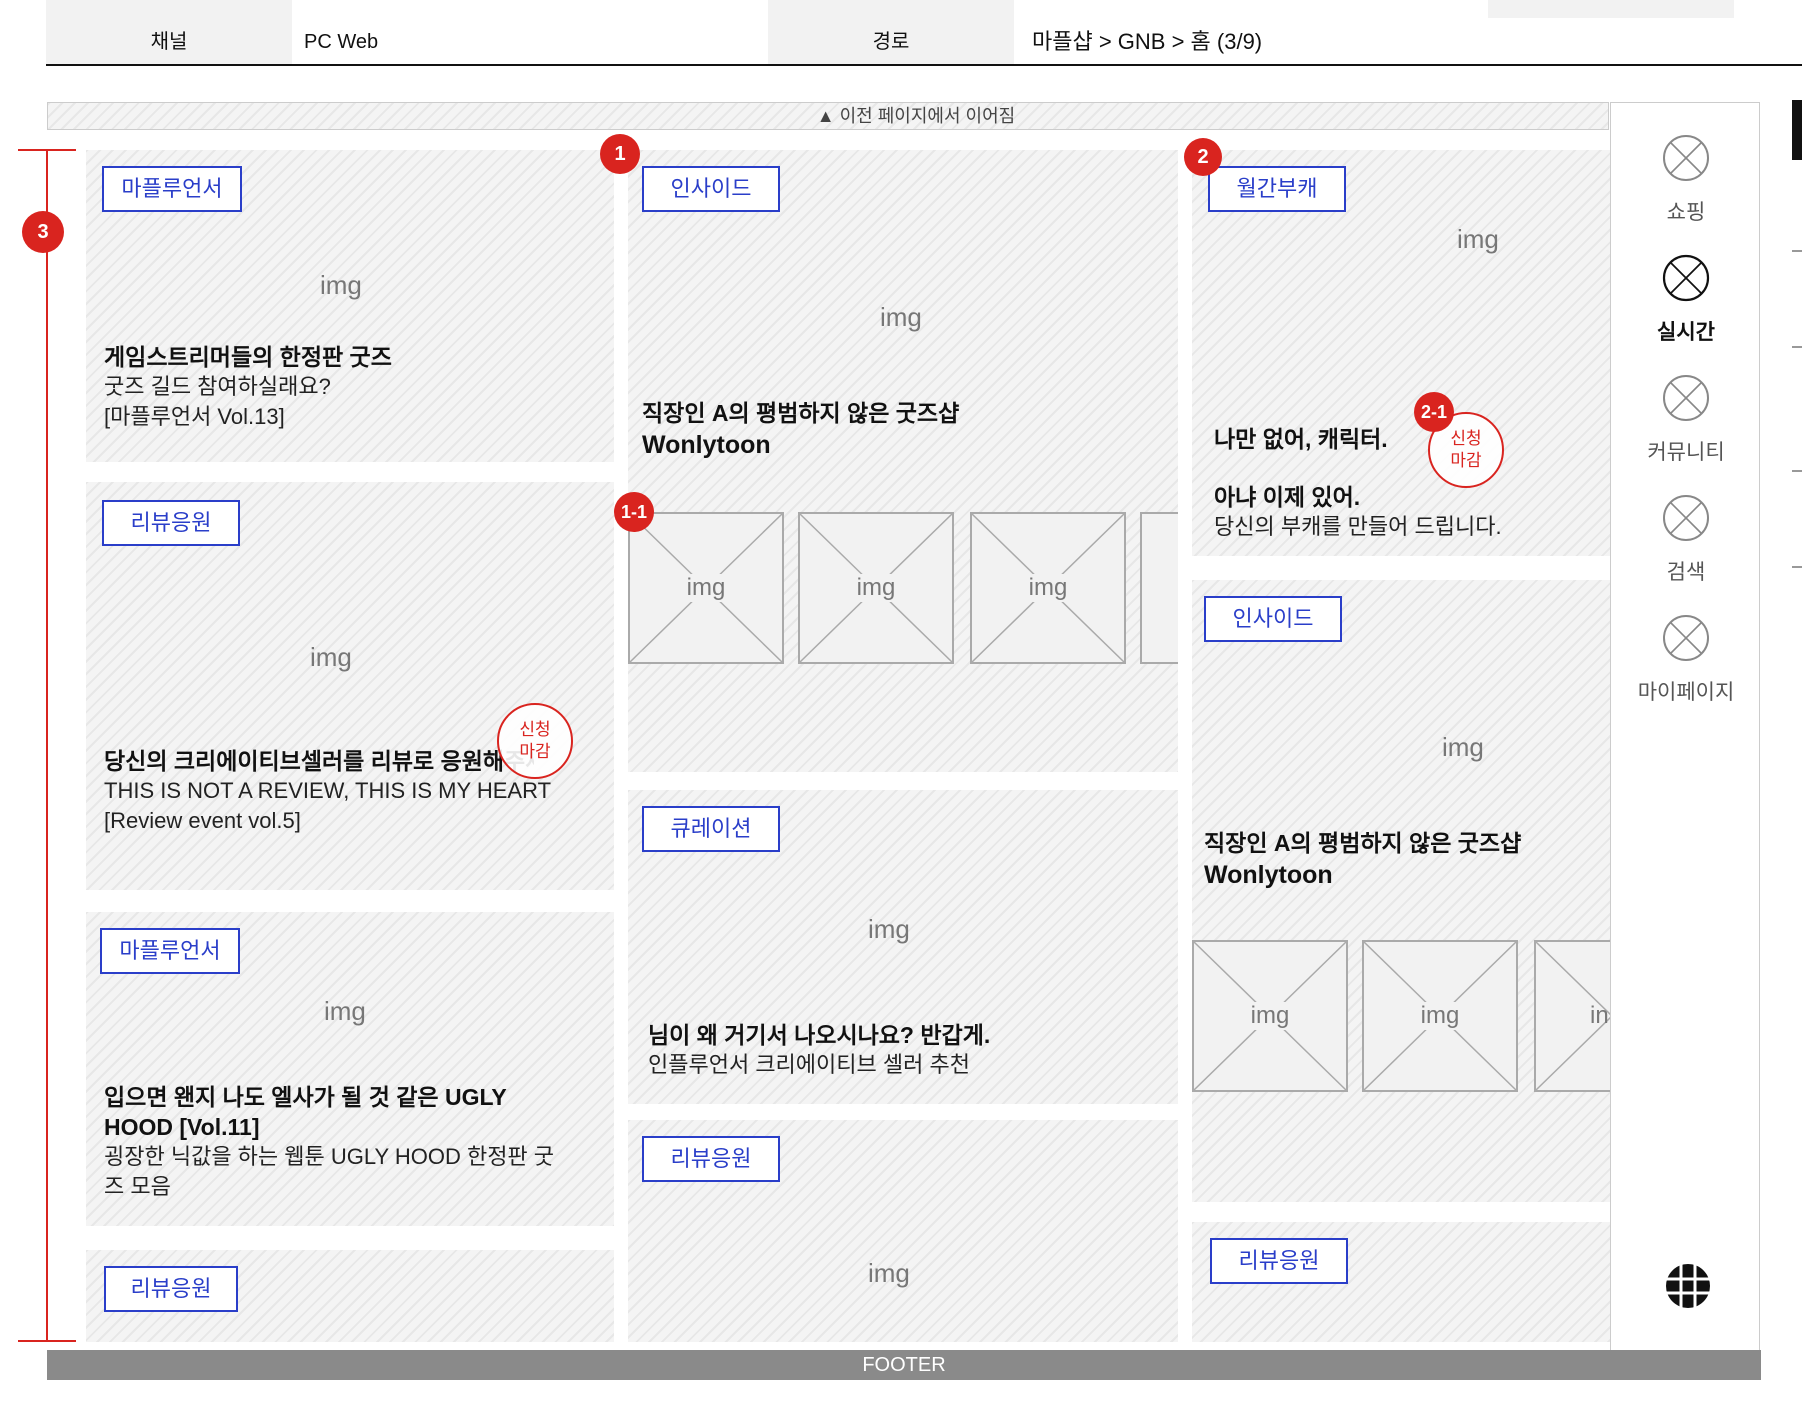 The width and height of the screenshot is (1802, 1406). Describe the element at coordinates (305, 1097) in the screenshot. I see `card-title-1: 입으면 왠지 나도 엘사가 될 것 같은 UGLY` at that location.